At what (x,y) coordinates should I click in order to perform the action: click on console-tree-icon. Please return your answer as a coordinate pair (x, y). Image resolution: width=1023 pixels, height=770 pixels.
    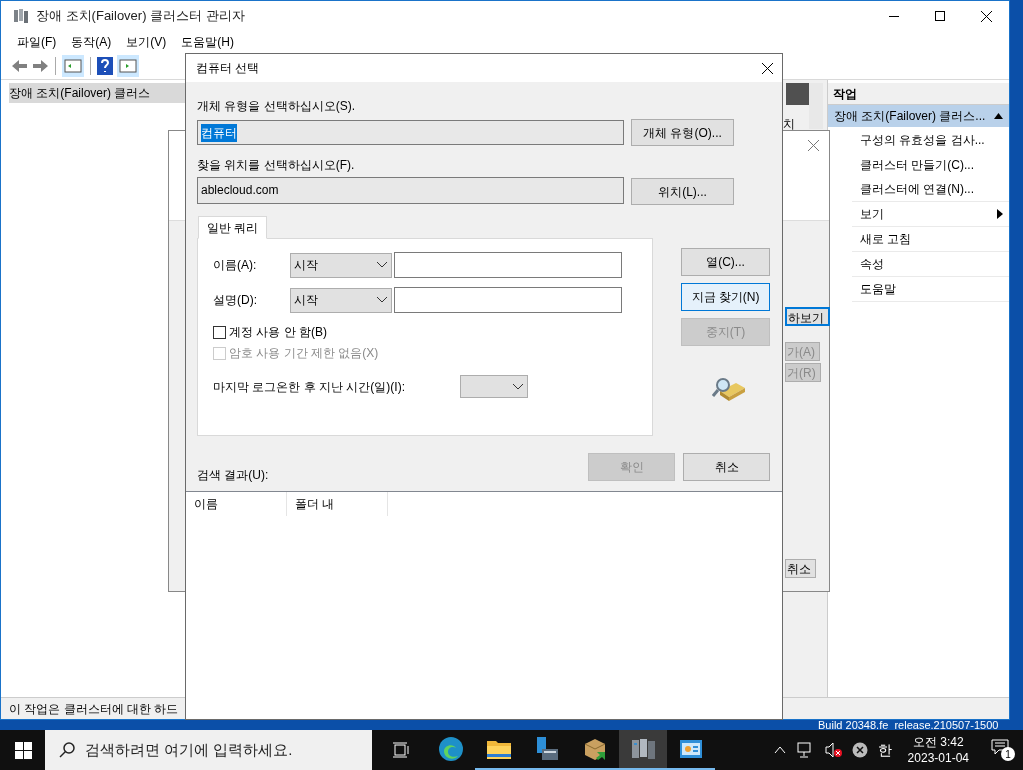
    Looking at the image, I should click on (73, 66).